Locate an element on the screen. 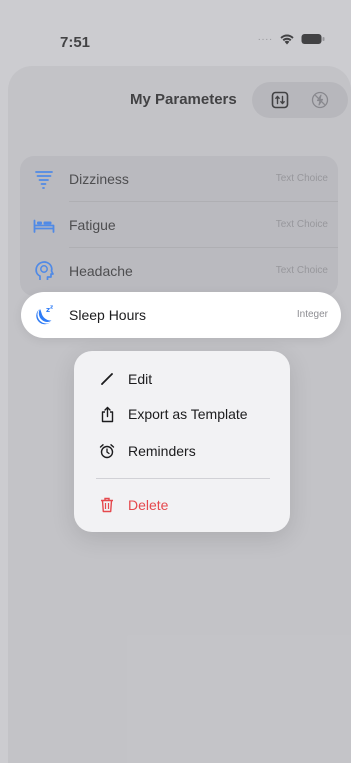 The image size is (351, 763). share-icon is located at coordinates (107, 414).